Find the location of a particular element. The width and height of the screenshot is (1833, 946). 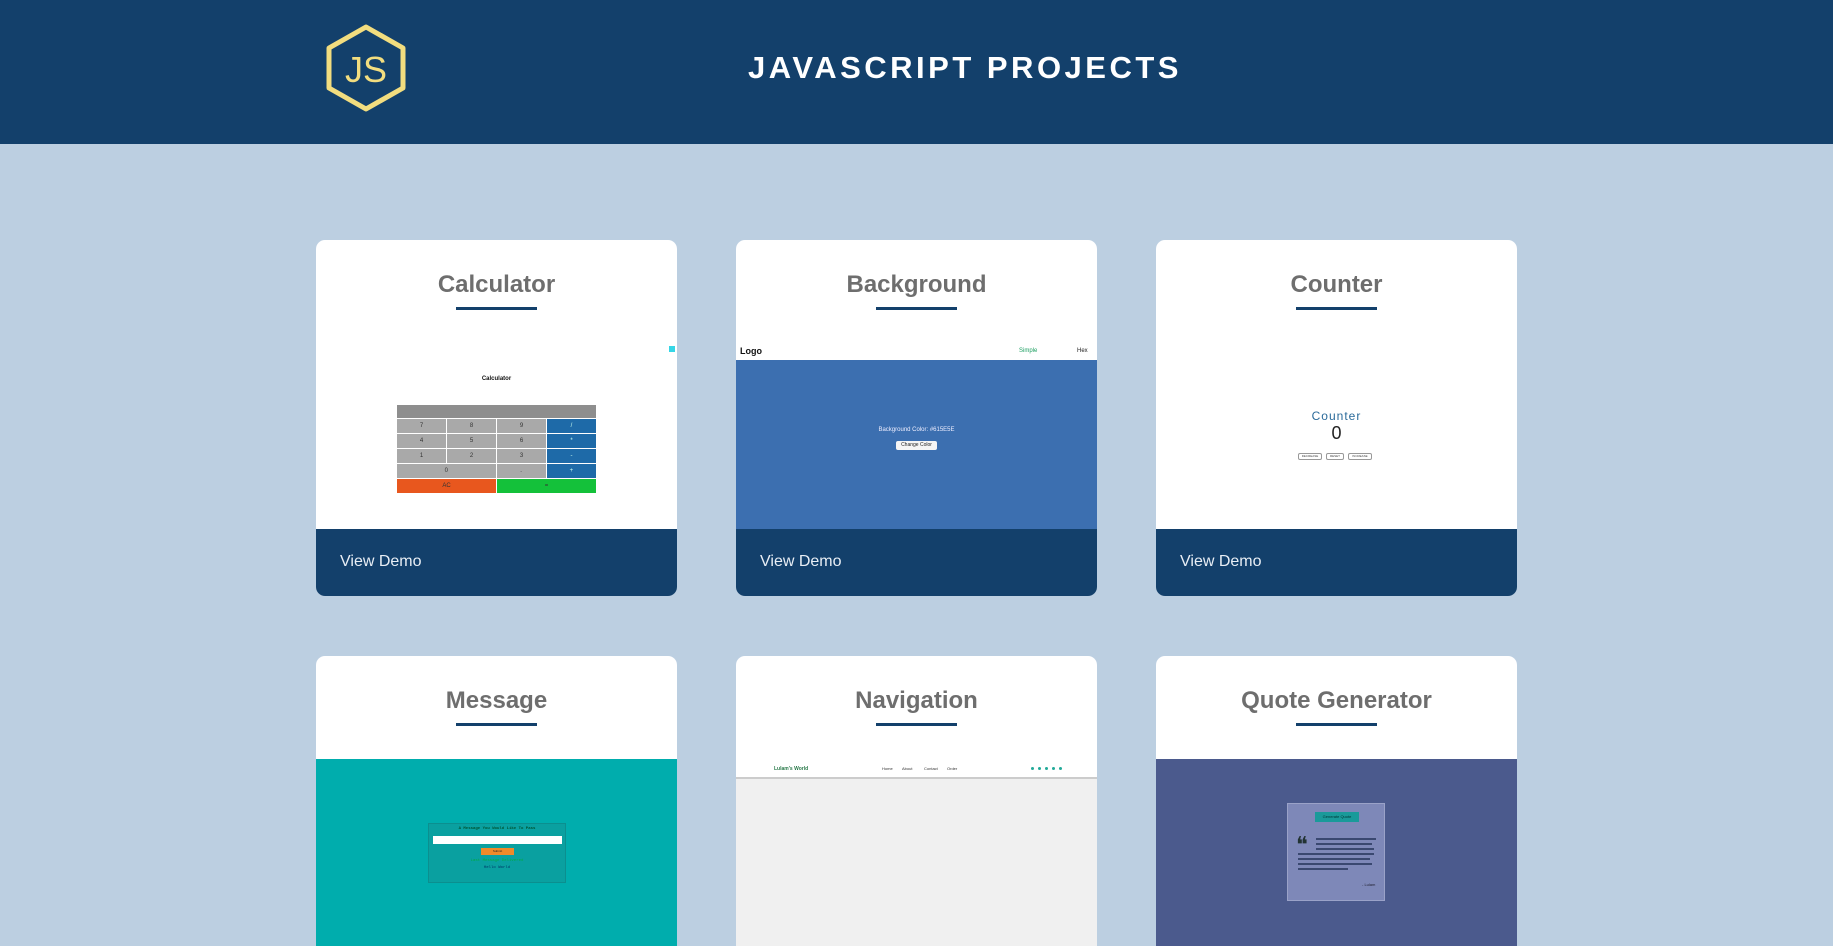

card-title: Background is located at coordinates (916, 284).